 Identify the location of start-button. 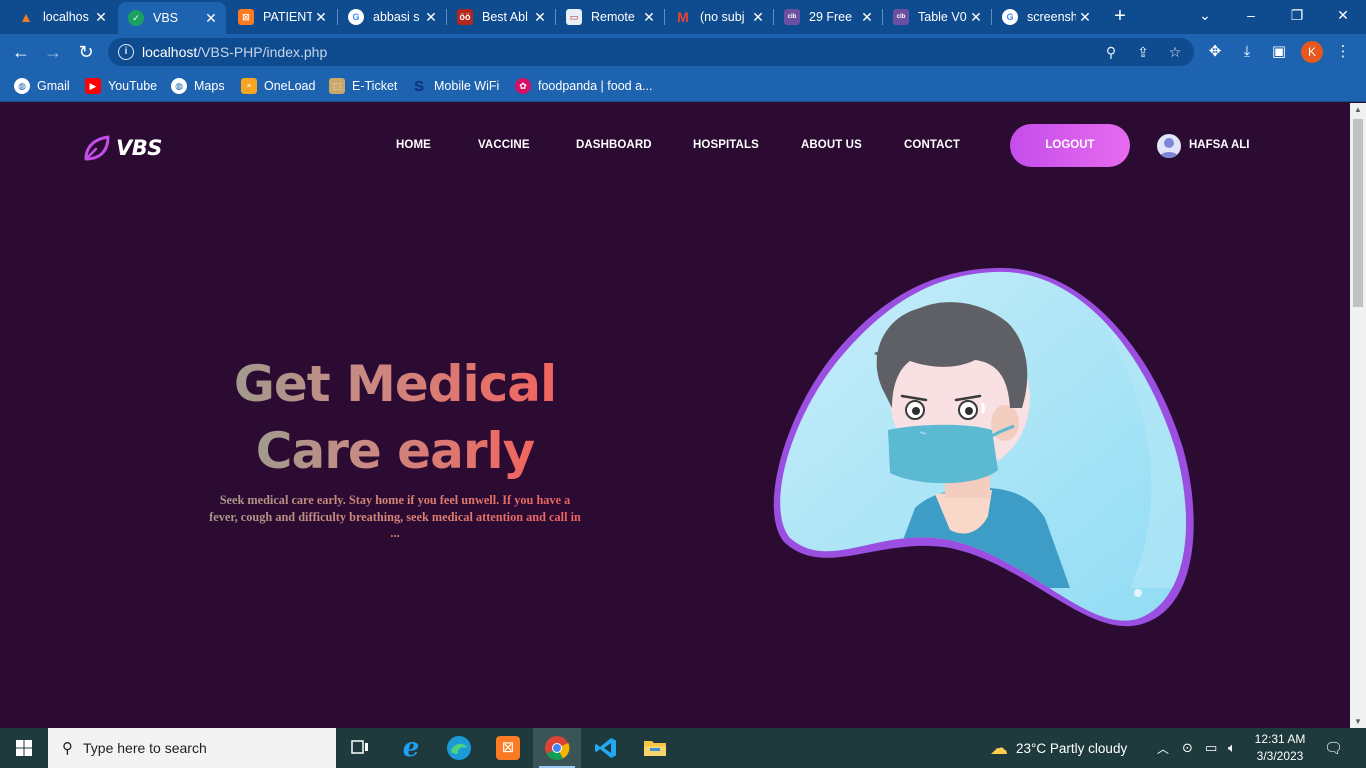
(24, 748).